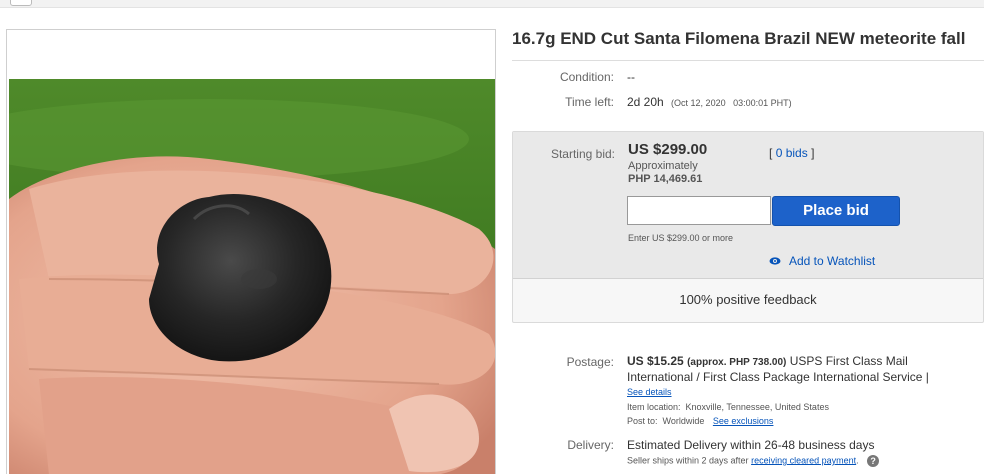 The height and width of the screenshot is (474, 984). What do you see at coordinates (649, 392) in the screenshot?
I see `see-details-link: See details` at bounding box center [649, 392].